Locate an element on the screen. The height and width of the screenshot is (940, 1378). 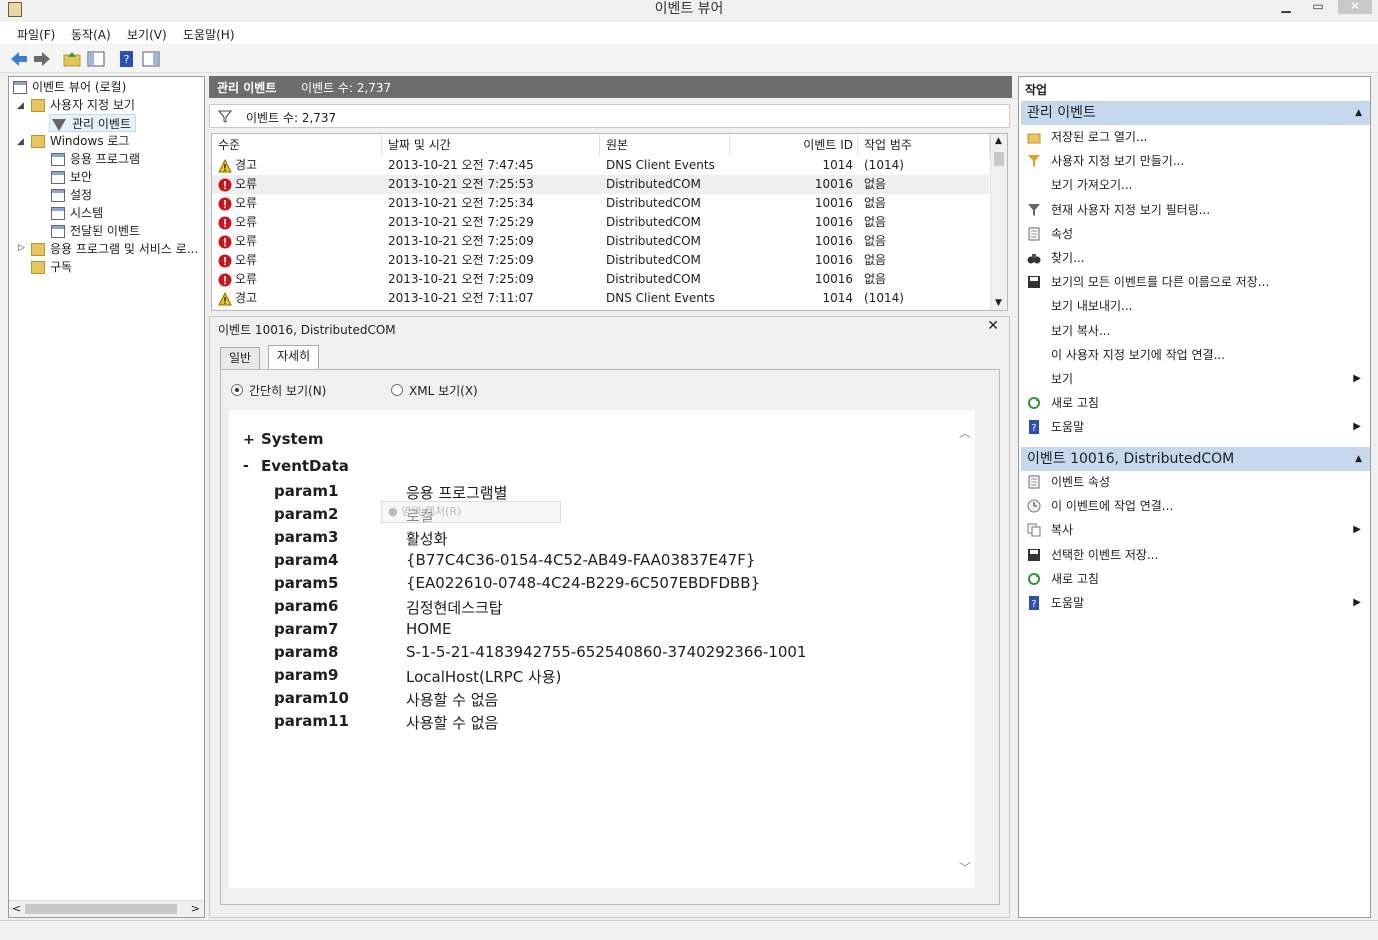
minimize-button: ▁ is located at coordinates (1286, 7).